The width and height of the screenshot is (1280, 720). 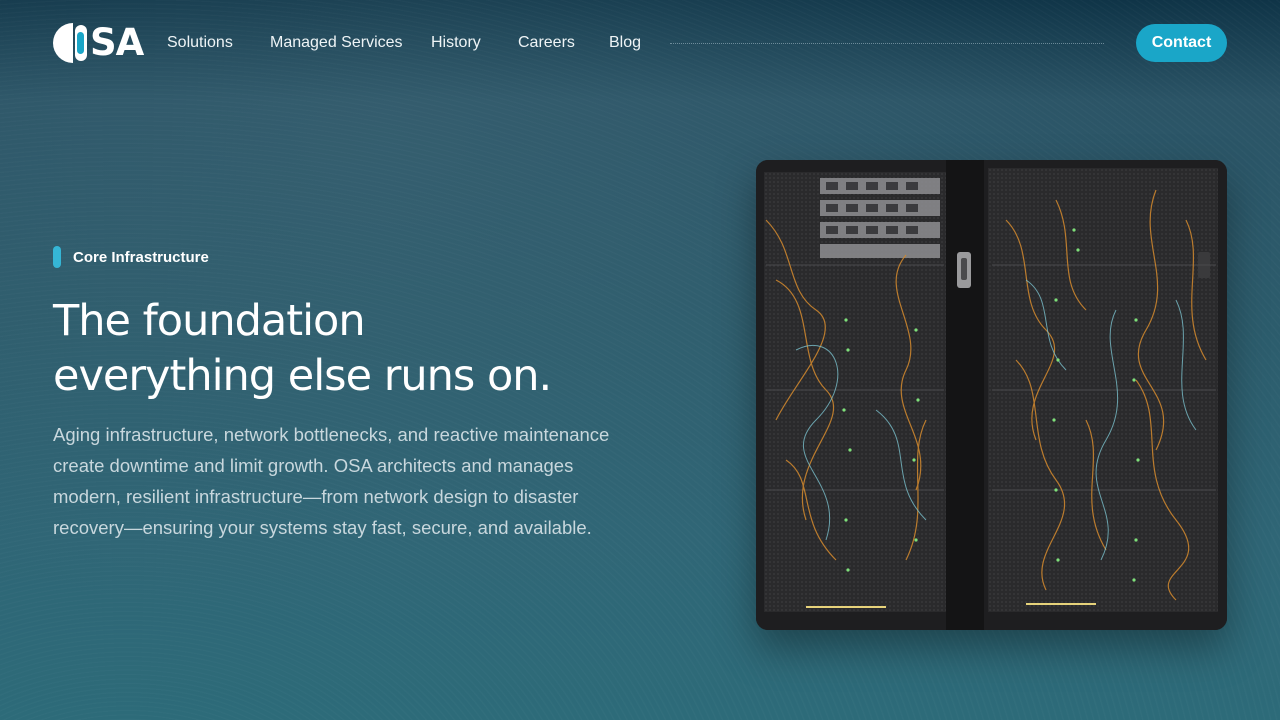 I want to click on eyebrow: Core Infrastructure, so click(x=131, y=257).